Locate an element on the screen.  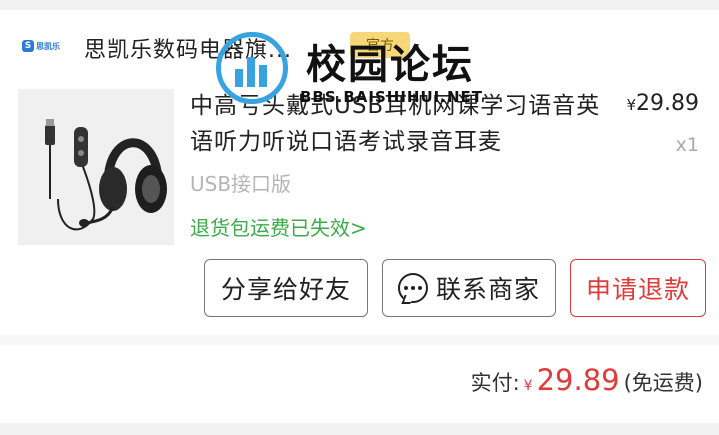
forum-watermark: 校园论坛 BBS.BAISHIHUI.NET is located at coordinates (360, 72).